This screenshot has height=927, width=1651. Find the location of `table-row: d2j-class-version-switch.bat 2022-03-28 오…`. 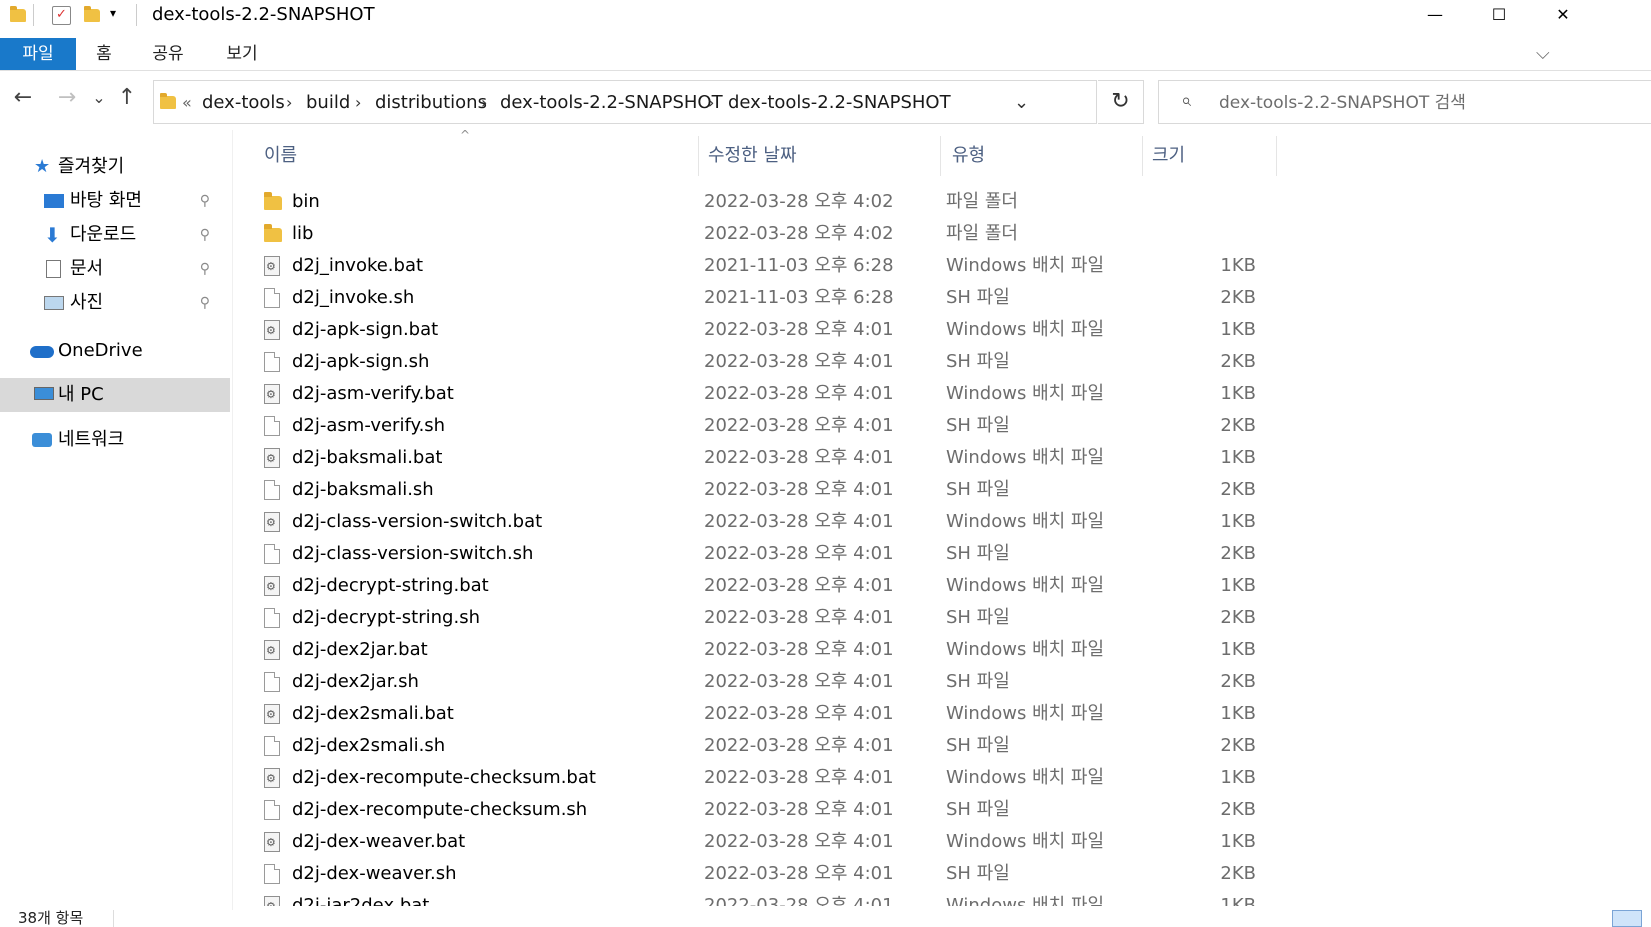

table-row: d2j-class-version-switch.bat 2022-03-28 오… is located at coordinates (761, 522).